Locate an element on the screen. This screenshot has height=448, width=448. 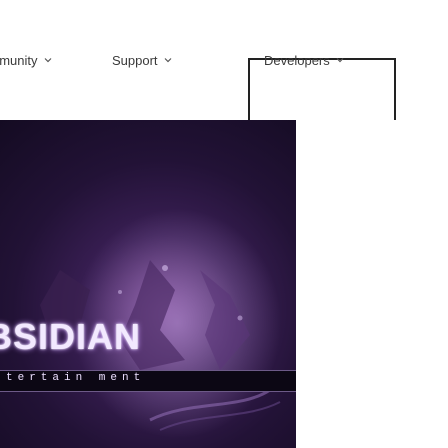
game-logo-title: BSIDIAN is located at coordinates (71, 336).